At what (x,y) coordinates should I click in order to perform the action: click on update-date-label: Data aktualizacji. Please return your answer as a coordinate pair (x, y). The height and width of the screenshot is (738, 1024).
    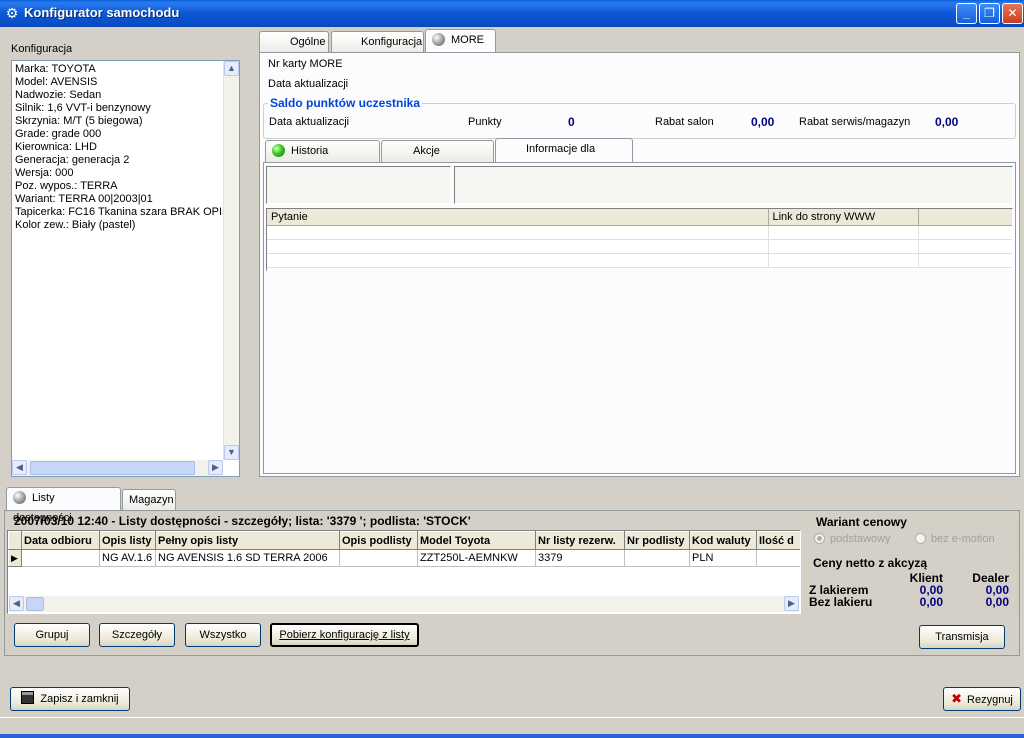
    Looking at the image, I should click on (308, 84).